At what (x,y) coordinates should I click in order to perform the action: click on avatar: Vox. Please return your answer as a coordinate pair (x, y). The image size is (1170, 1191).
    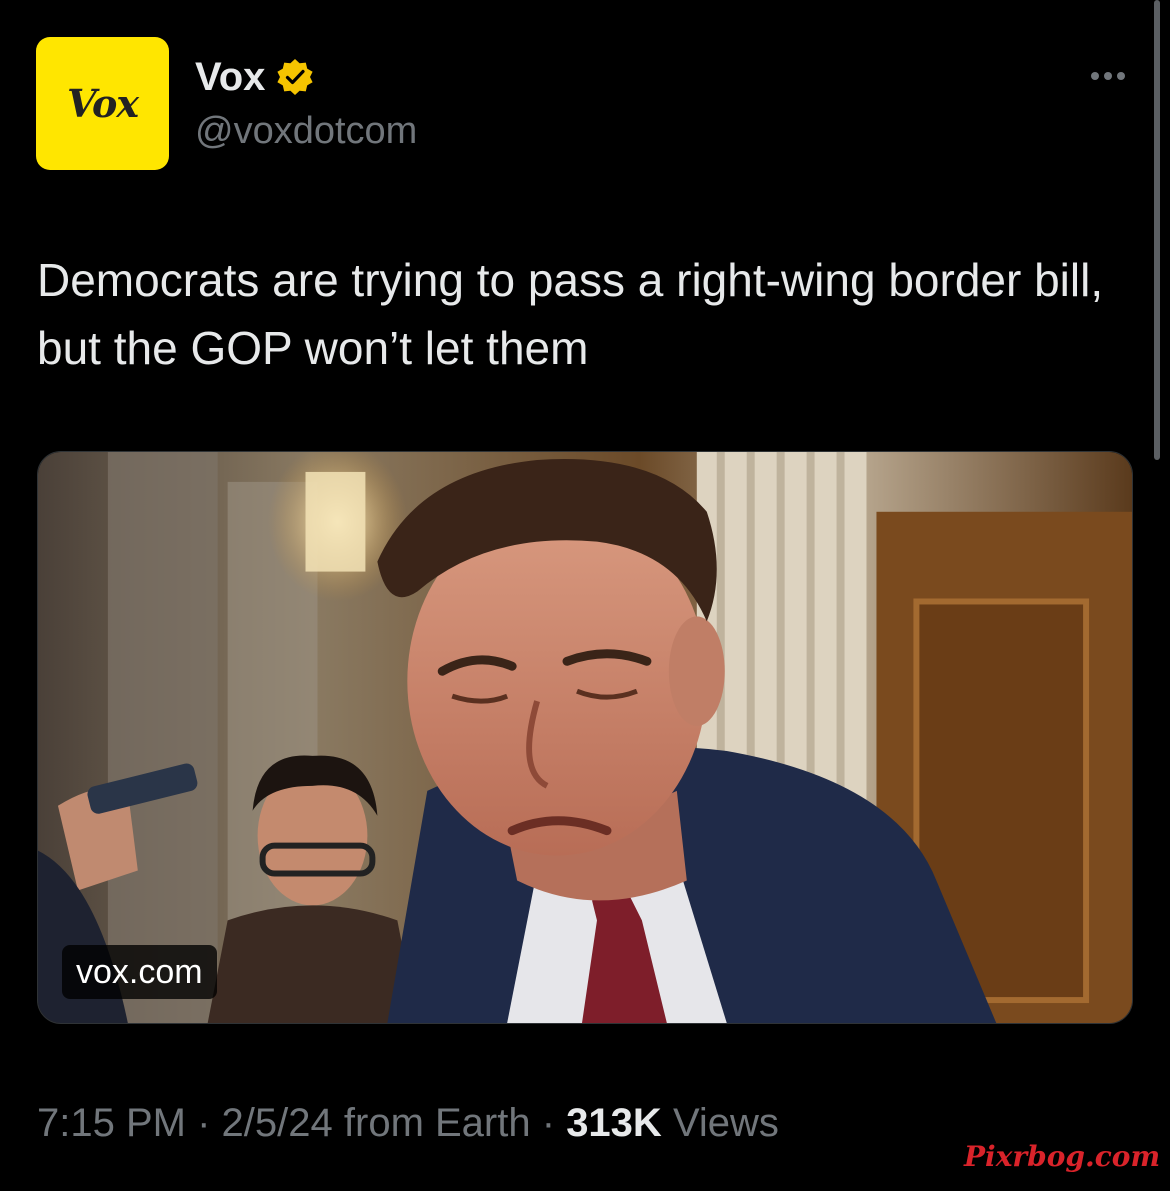
    Looking at the image, I should click on (102, 103).